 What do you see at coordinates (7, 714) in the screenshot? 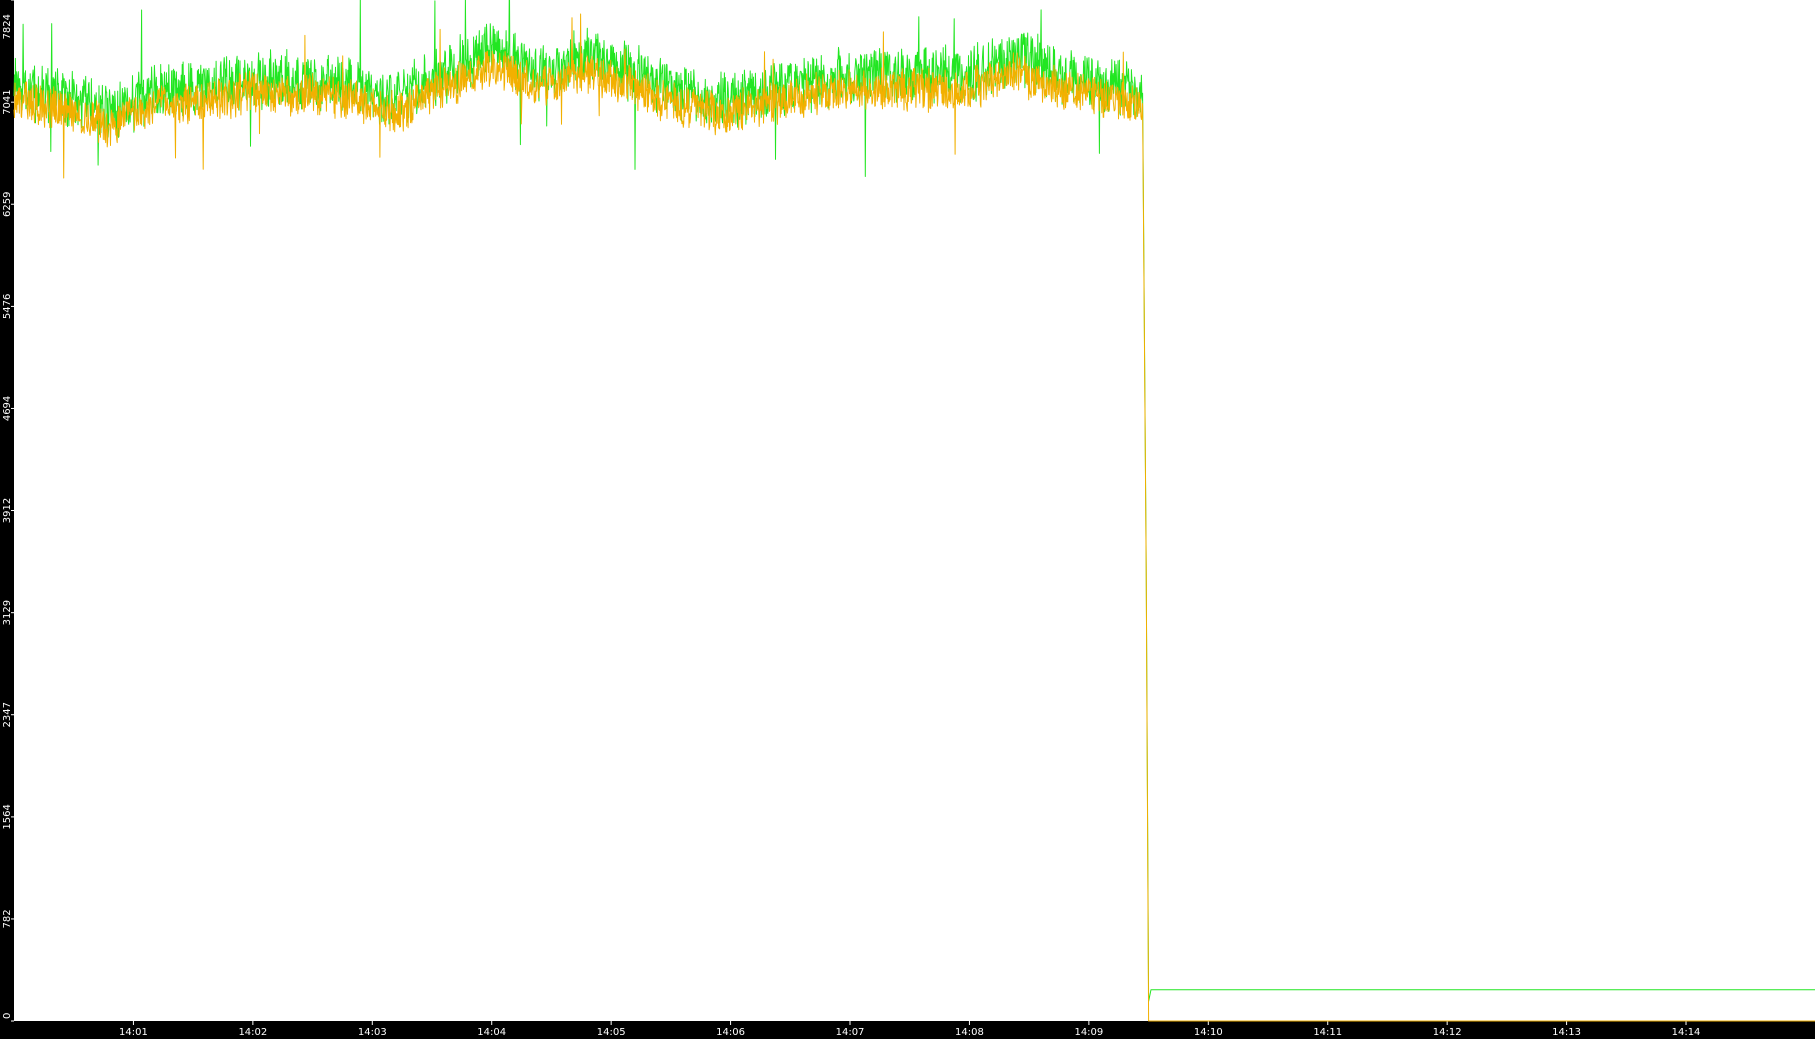
I see `y-tick-label: 2347` at bounding box center [7, 714].